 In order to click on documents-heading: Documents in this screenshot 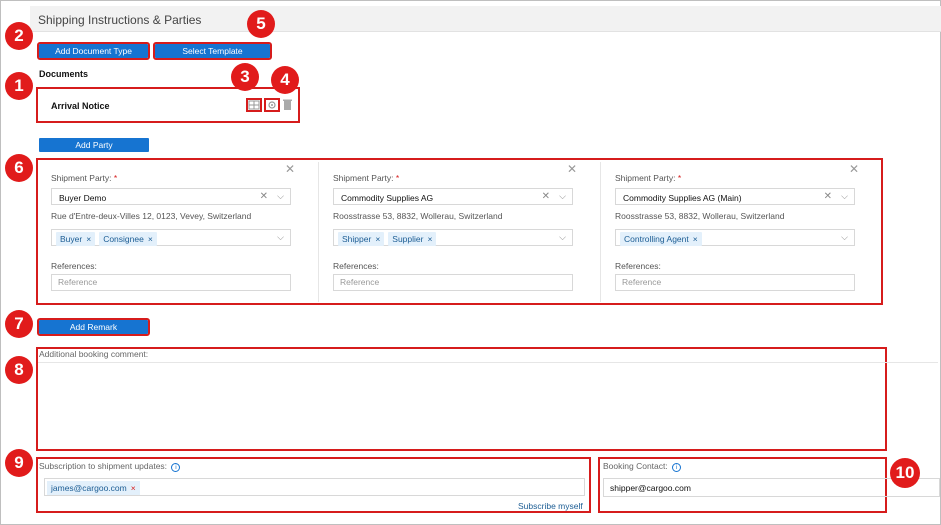, I will do `click(64, 74)`.